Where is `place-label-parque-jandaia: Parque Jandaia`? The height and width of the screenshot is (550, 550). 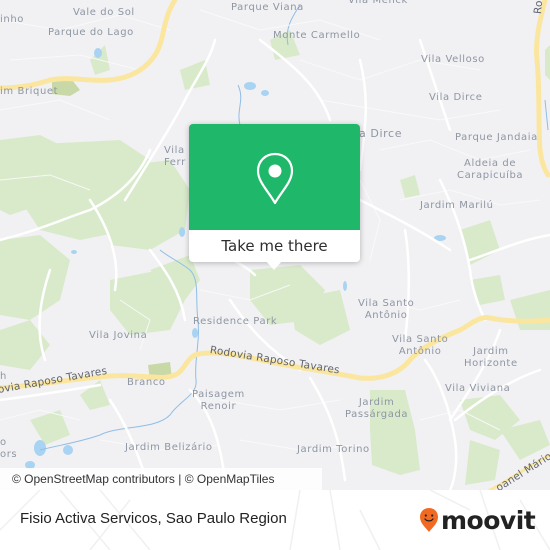
place-label-parque-jandaia: Parque Jandaia is located at coordinates (496, 137).